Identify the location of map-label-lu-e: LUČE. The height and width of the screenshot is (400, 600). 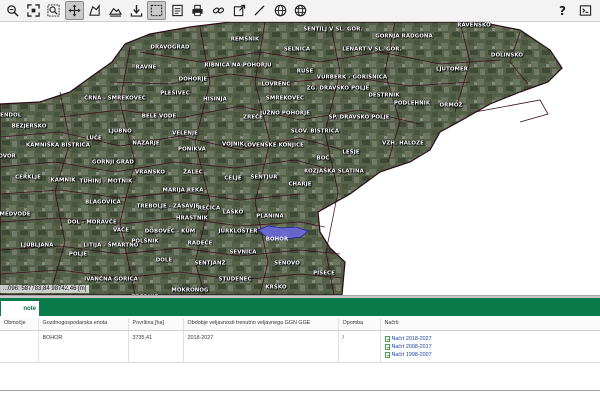
(94, 138).